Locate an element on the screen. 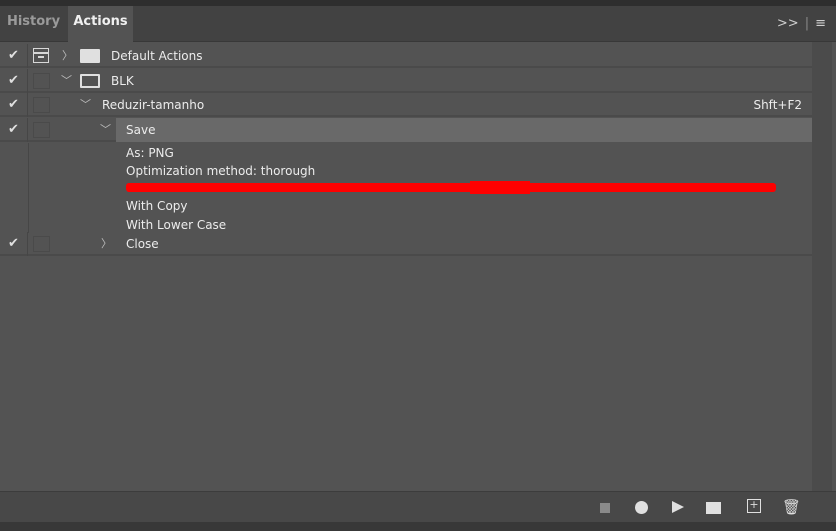 Image resolution: width=836 pixels, height=531 pixels. selection-highlight is located at coordinates (464, 130).